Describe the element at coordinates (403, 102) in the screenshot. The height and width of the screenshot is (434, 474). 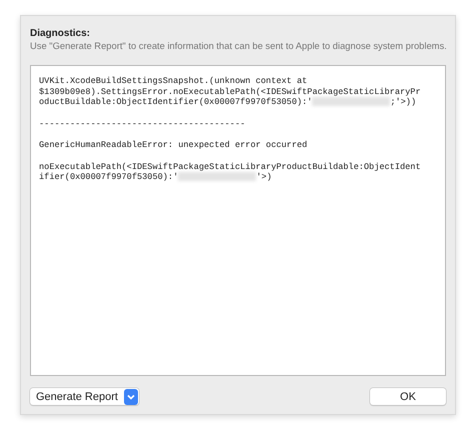
I see `log-text: ;'>))` at that location.